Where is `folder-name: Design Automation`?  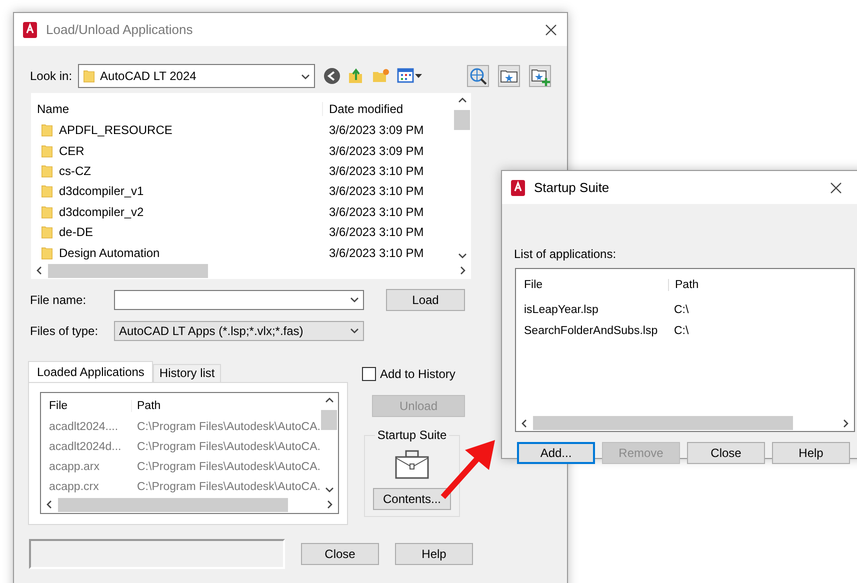
folder-name: Design Automation is located at coordinates (109, 253).